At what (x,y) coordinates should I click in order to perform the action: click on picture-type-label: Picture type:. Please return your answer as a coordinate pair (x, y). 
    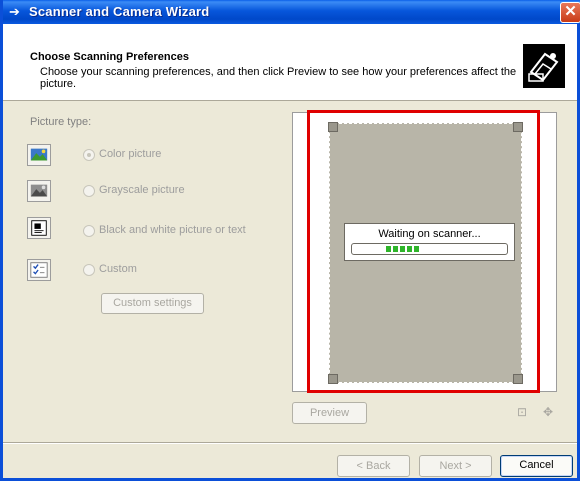
    Looking at the image, I should click on (61, 122).